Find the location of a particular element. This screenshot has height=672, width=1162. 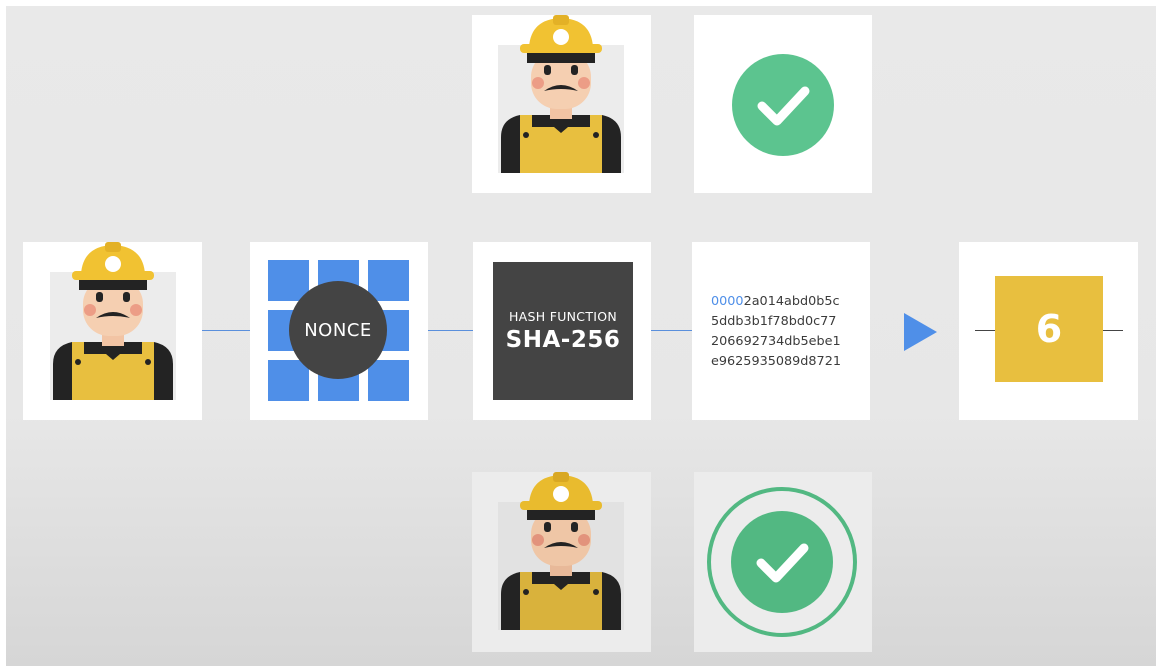

miner-card-bottom is located at coordinates (561, 562).